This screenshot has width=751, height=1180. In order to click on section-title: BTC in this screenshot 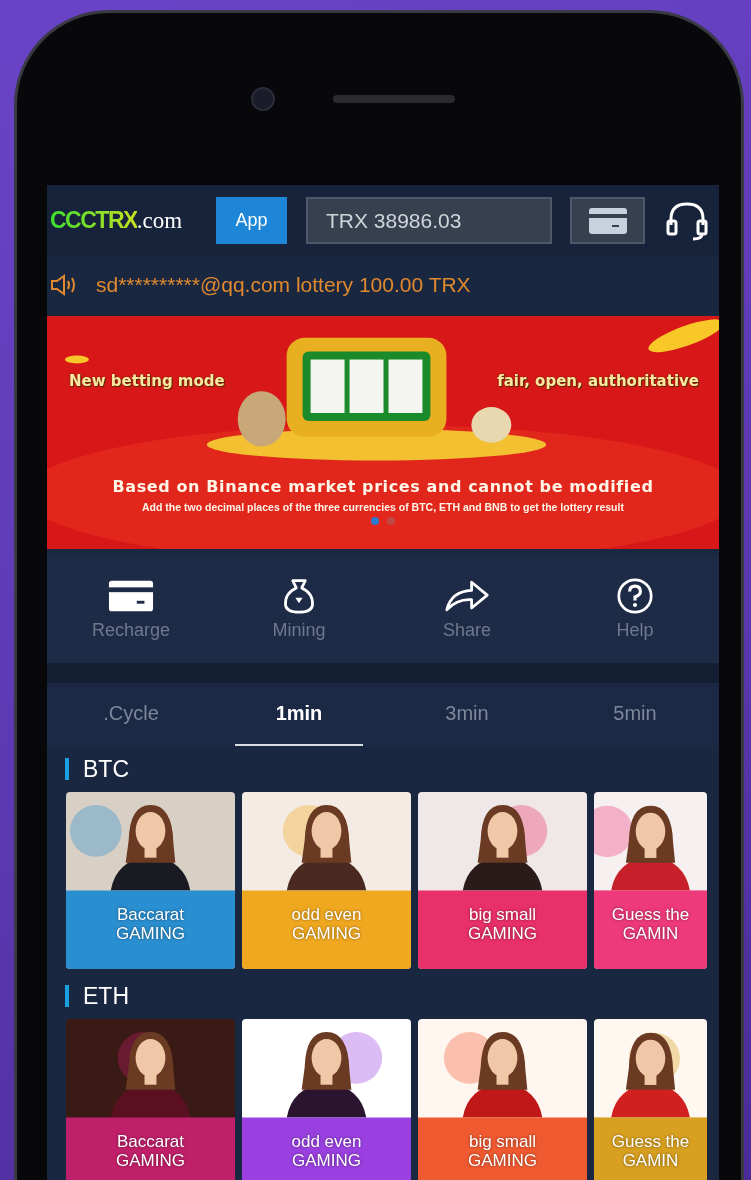, I will do `click(106, 769)`.